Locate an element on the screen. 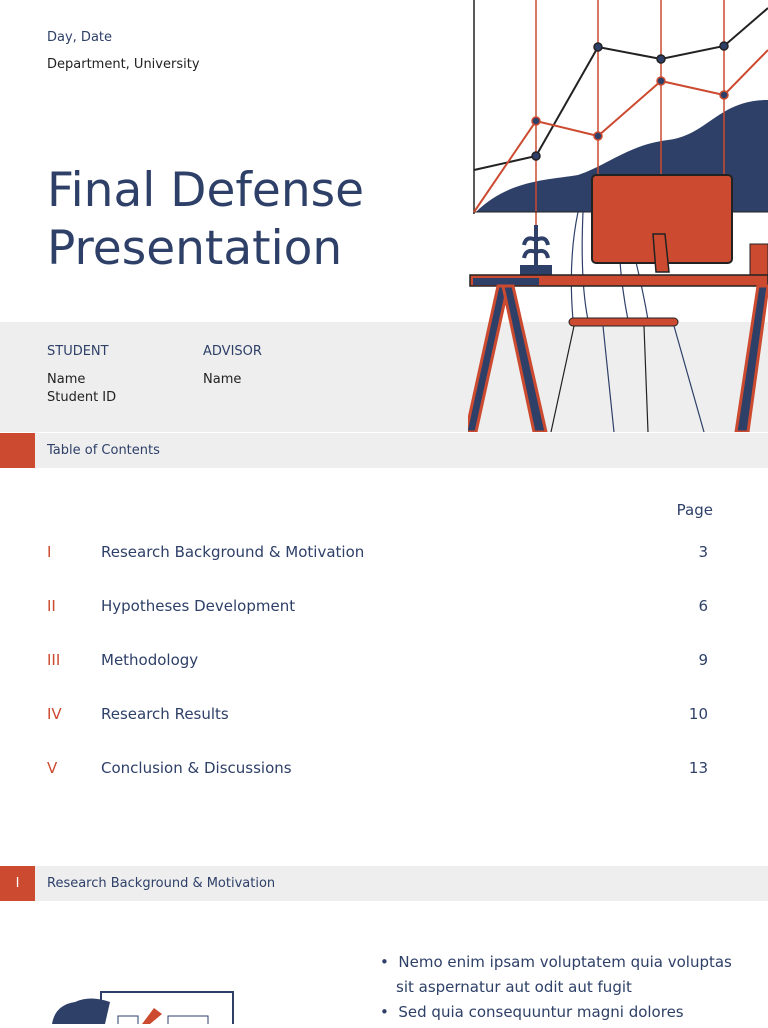 Image resolution: width=768 pixels, height=1028 pixels. toc-item: I Research Background & Motivation 3 is located at coordinates (377, 554).